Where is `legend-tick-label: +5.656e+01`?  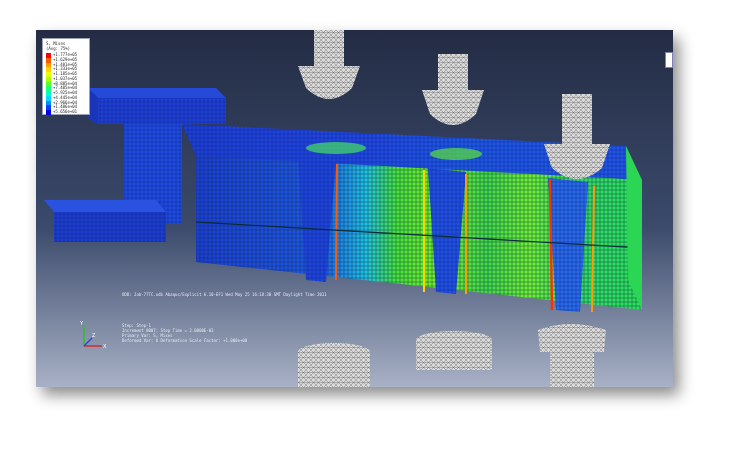 legend-tick-label: +5.656e+01 is located at coordinates (65, 111).